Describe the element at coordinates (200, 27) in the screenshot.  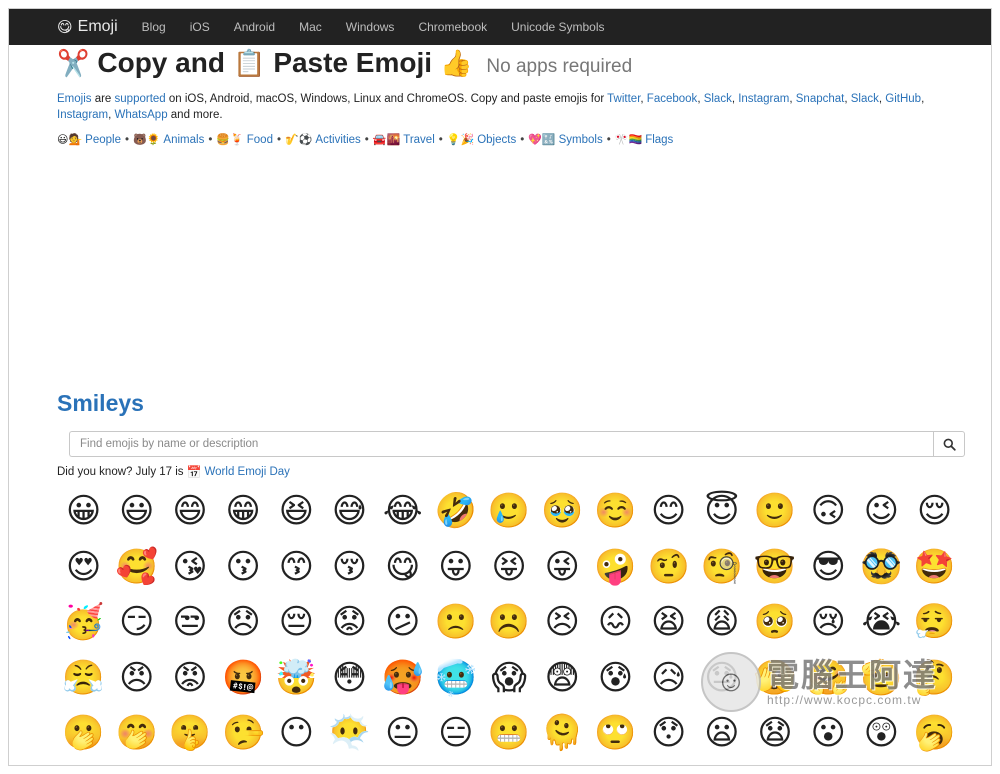
I see `nav-link-ios: iOS` at that location.